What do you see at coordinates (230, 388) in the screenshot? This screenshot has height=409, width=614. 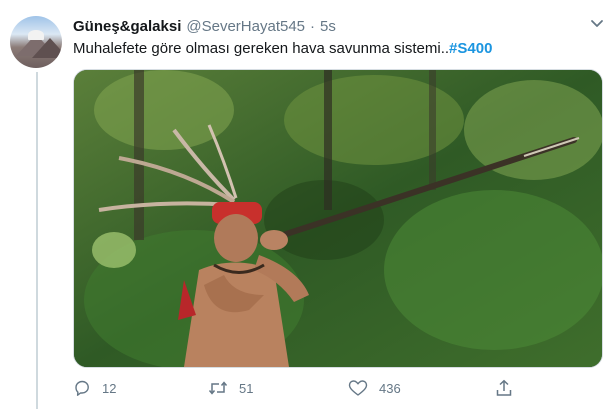 I see `retweet-button: 51` at bounding box center [230, 388].